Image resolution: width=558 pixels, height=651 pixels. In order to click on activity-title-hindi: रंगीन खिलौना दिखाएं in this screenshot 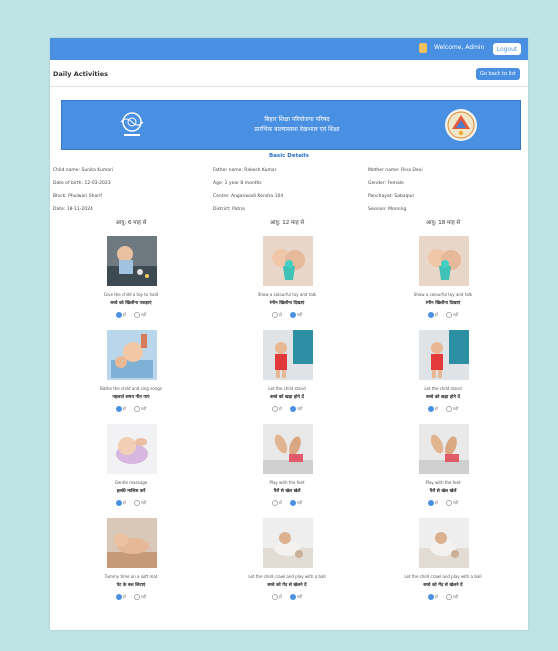, I will do `click(443, 303)`.